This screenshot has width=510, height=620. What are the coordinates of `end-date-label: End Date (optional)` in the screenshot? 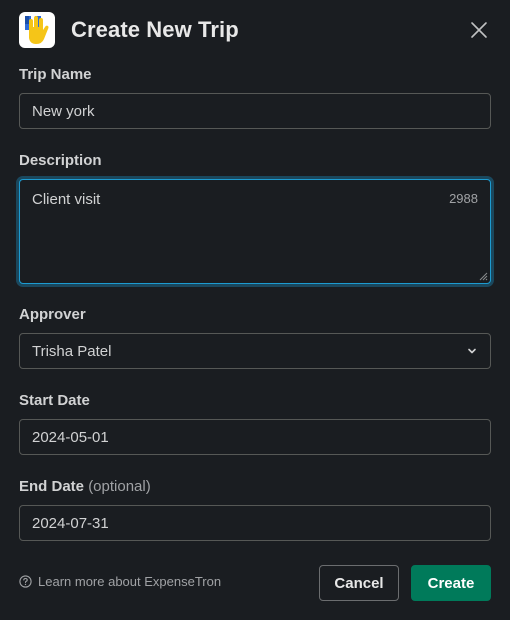 It's located at (85, 486).